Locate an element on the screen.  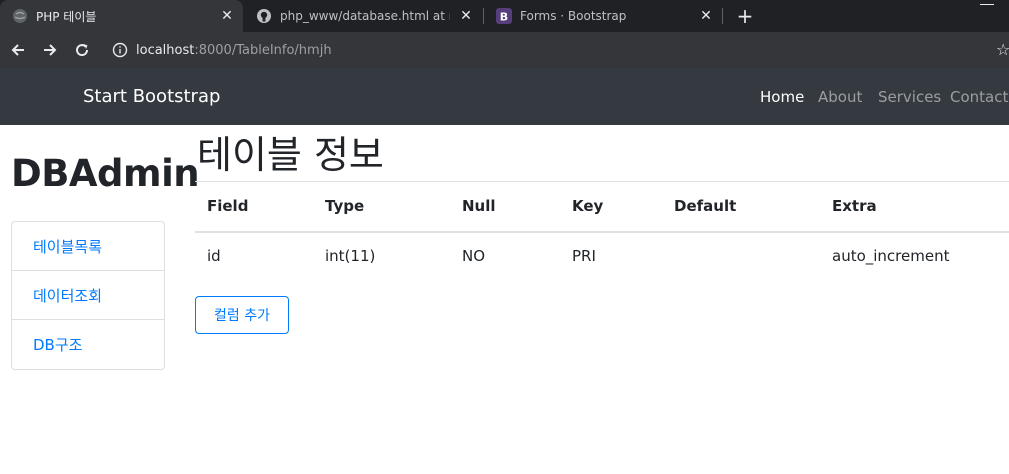
sidebar-item-data-view: 데이터조회 is located at coordinates (88, 295).